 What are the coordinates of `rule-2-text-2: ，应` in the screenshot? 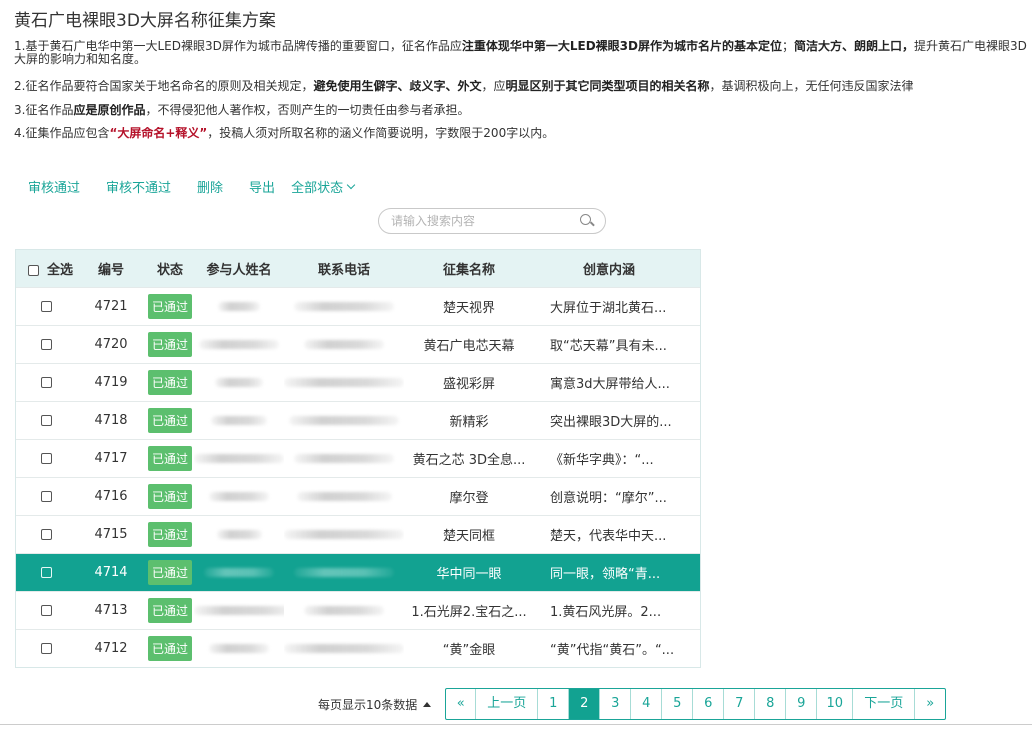 It's located at (493, 86).